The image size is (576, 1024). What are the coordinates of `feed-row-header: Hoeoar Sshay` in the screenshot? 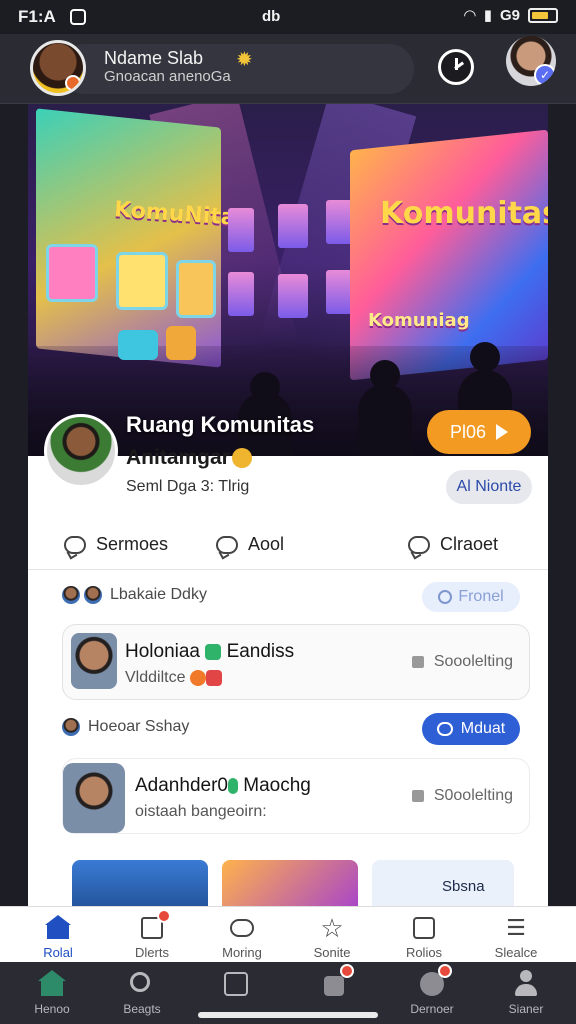 It's located at (125, 727).